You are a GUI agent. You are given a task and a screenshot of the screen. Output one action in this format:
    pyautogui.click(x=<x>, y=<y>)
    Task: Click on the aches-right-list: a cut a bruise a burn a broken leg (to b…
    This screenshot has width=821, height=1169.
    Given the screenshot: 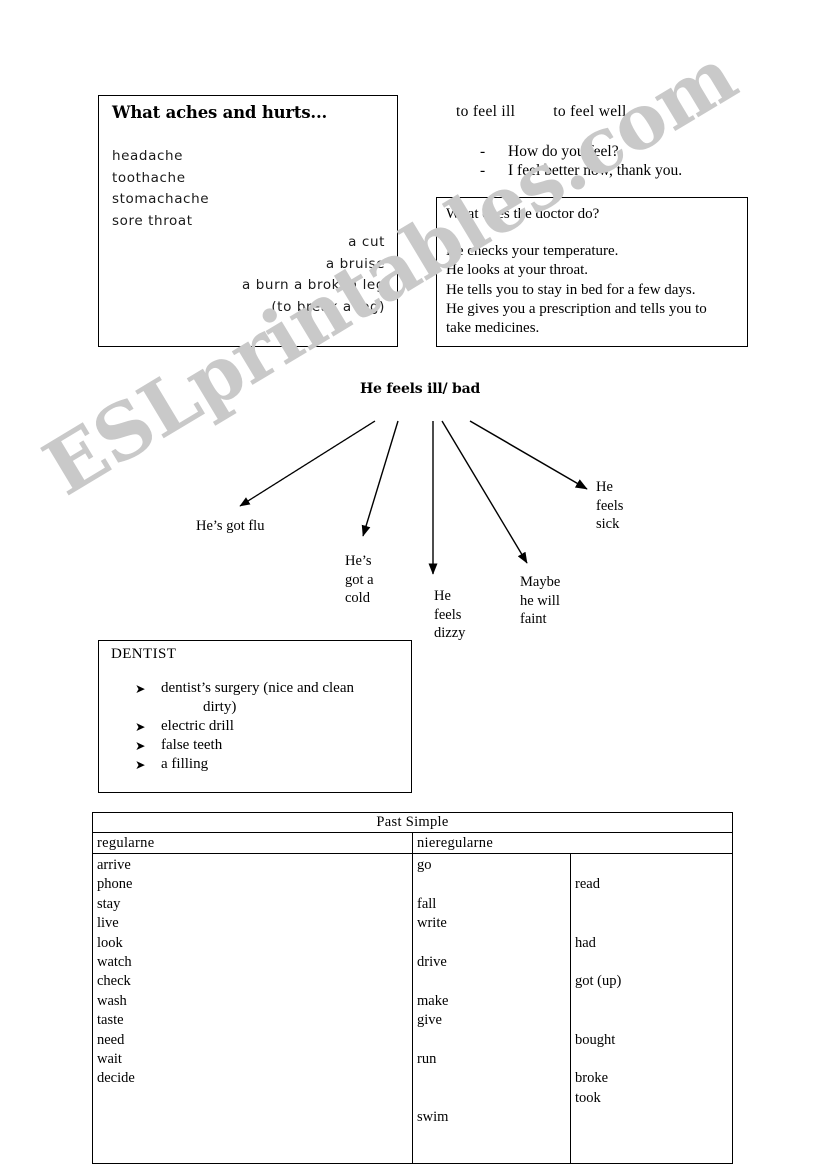 What is the action you would take?
    pyautogui.click(x=313, y=275)
    